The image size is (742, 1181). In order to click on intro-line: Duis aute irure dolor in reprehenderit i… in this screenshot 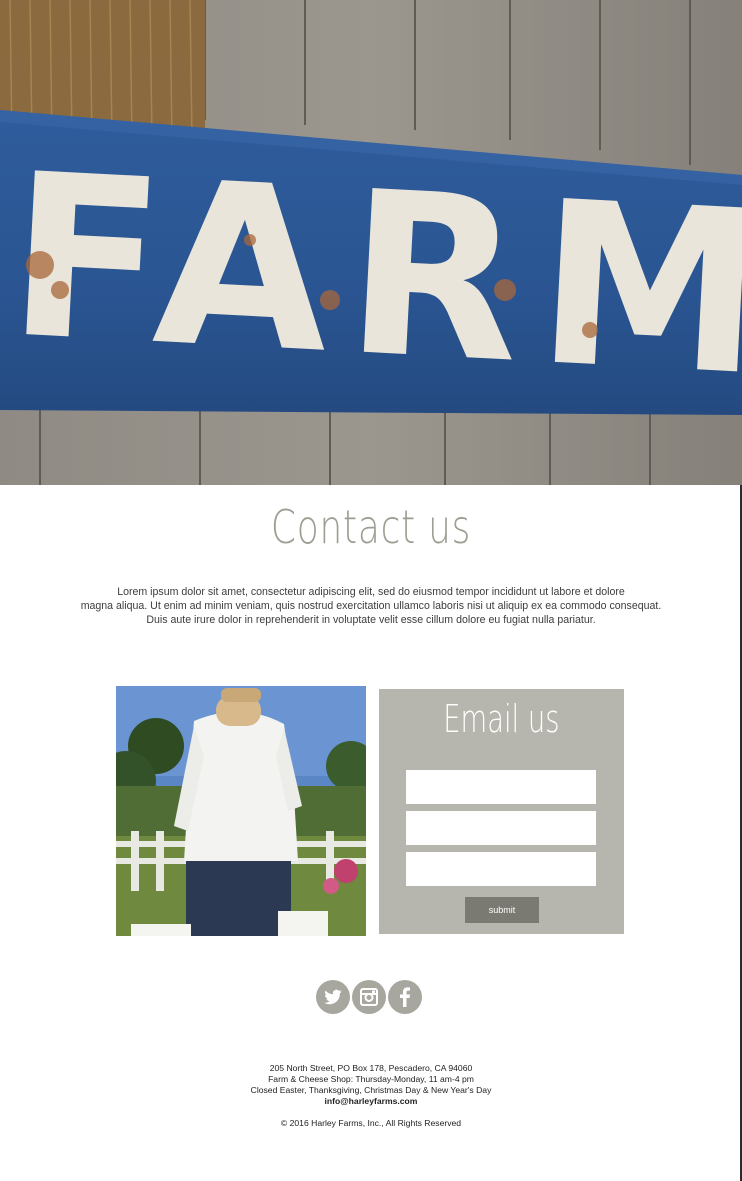, I will do `click(371, 620)`.